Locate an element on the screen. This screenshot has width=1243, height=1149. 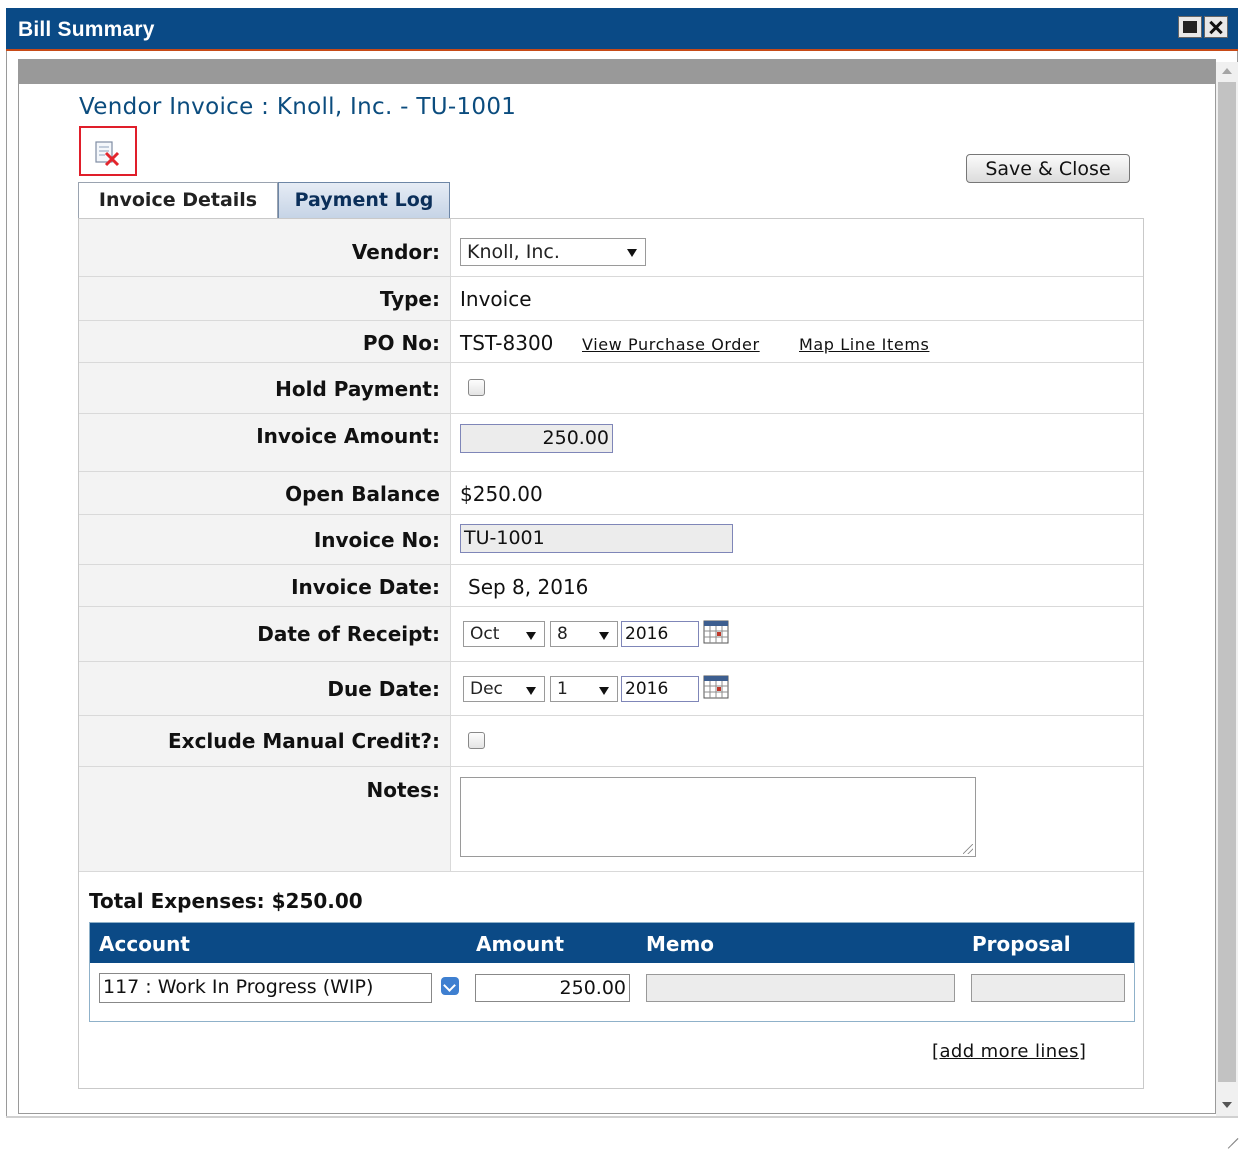
date-of-receipt-label: Date of Receipt: is located at coordinates (348, 634).